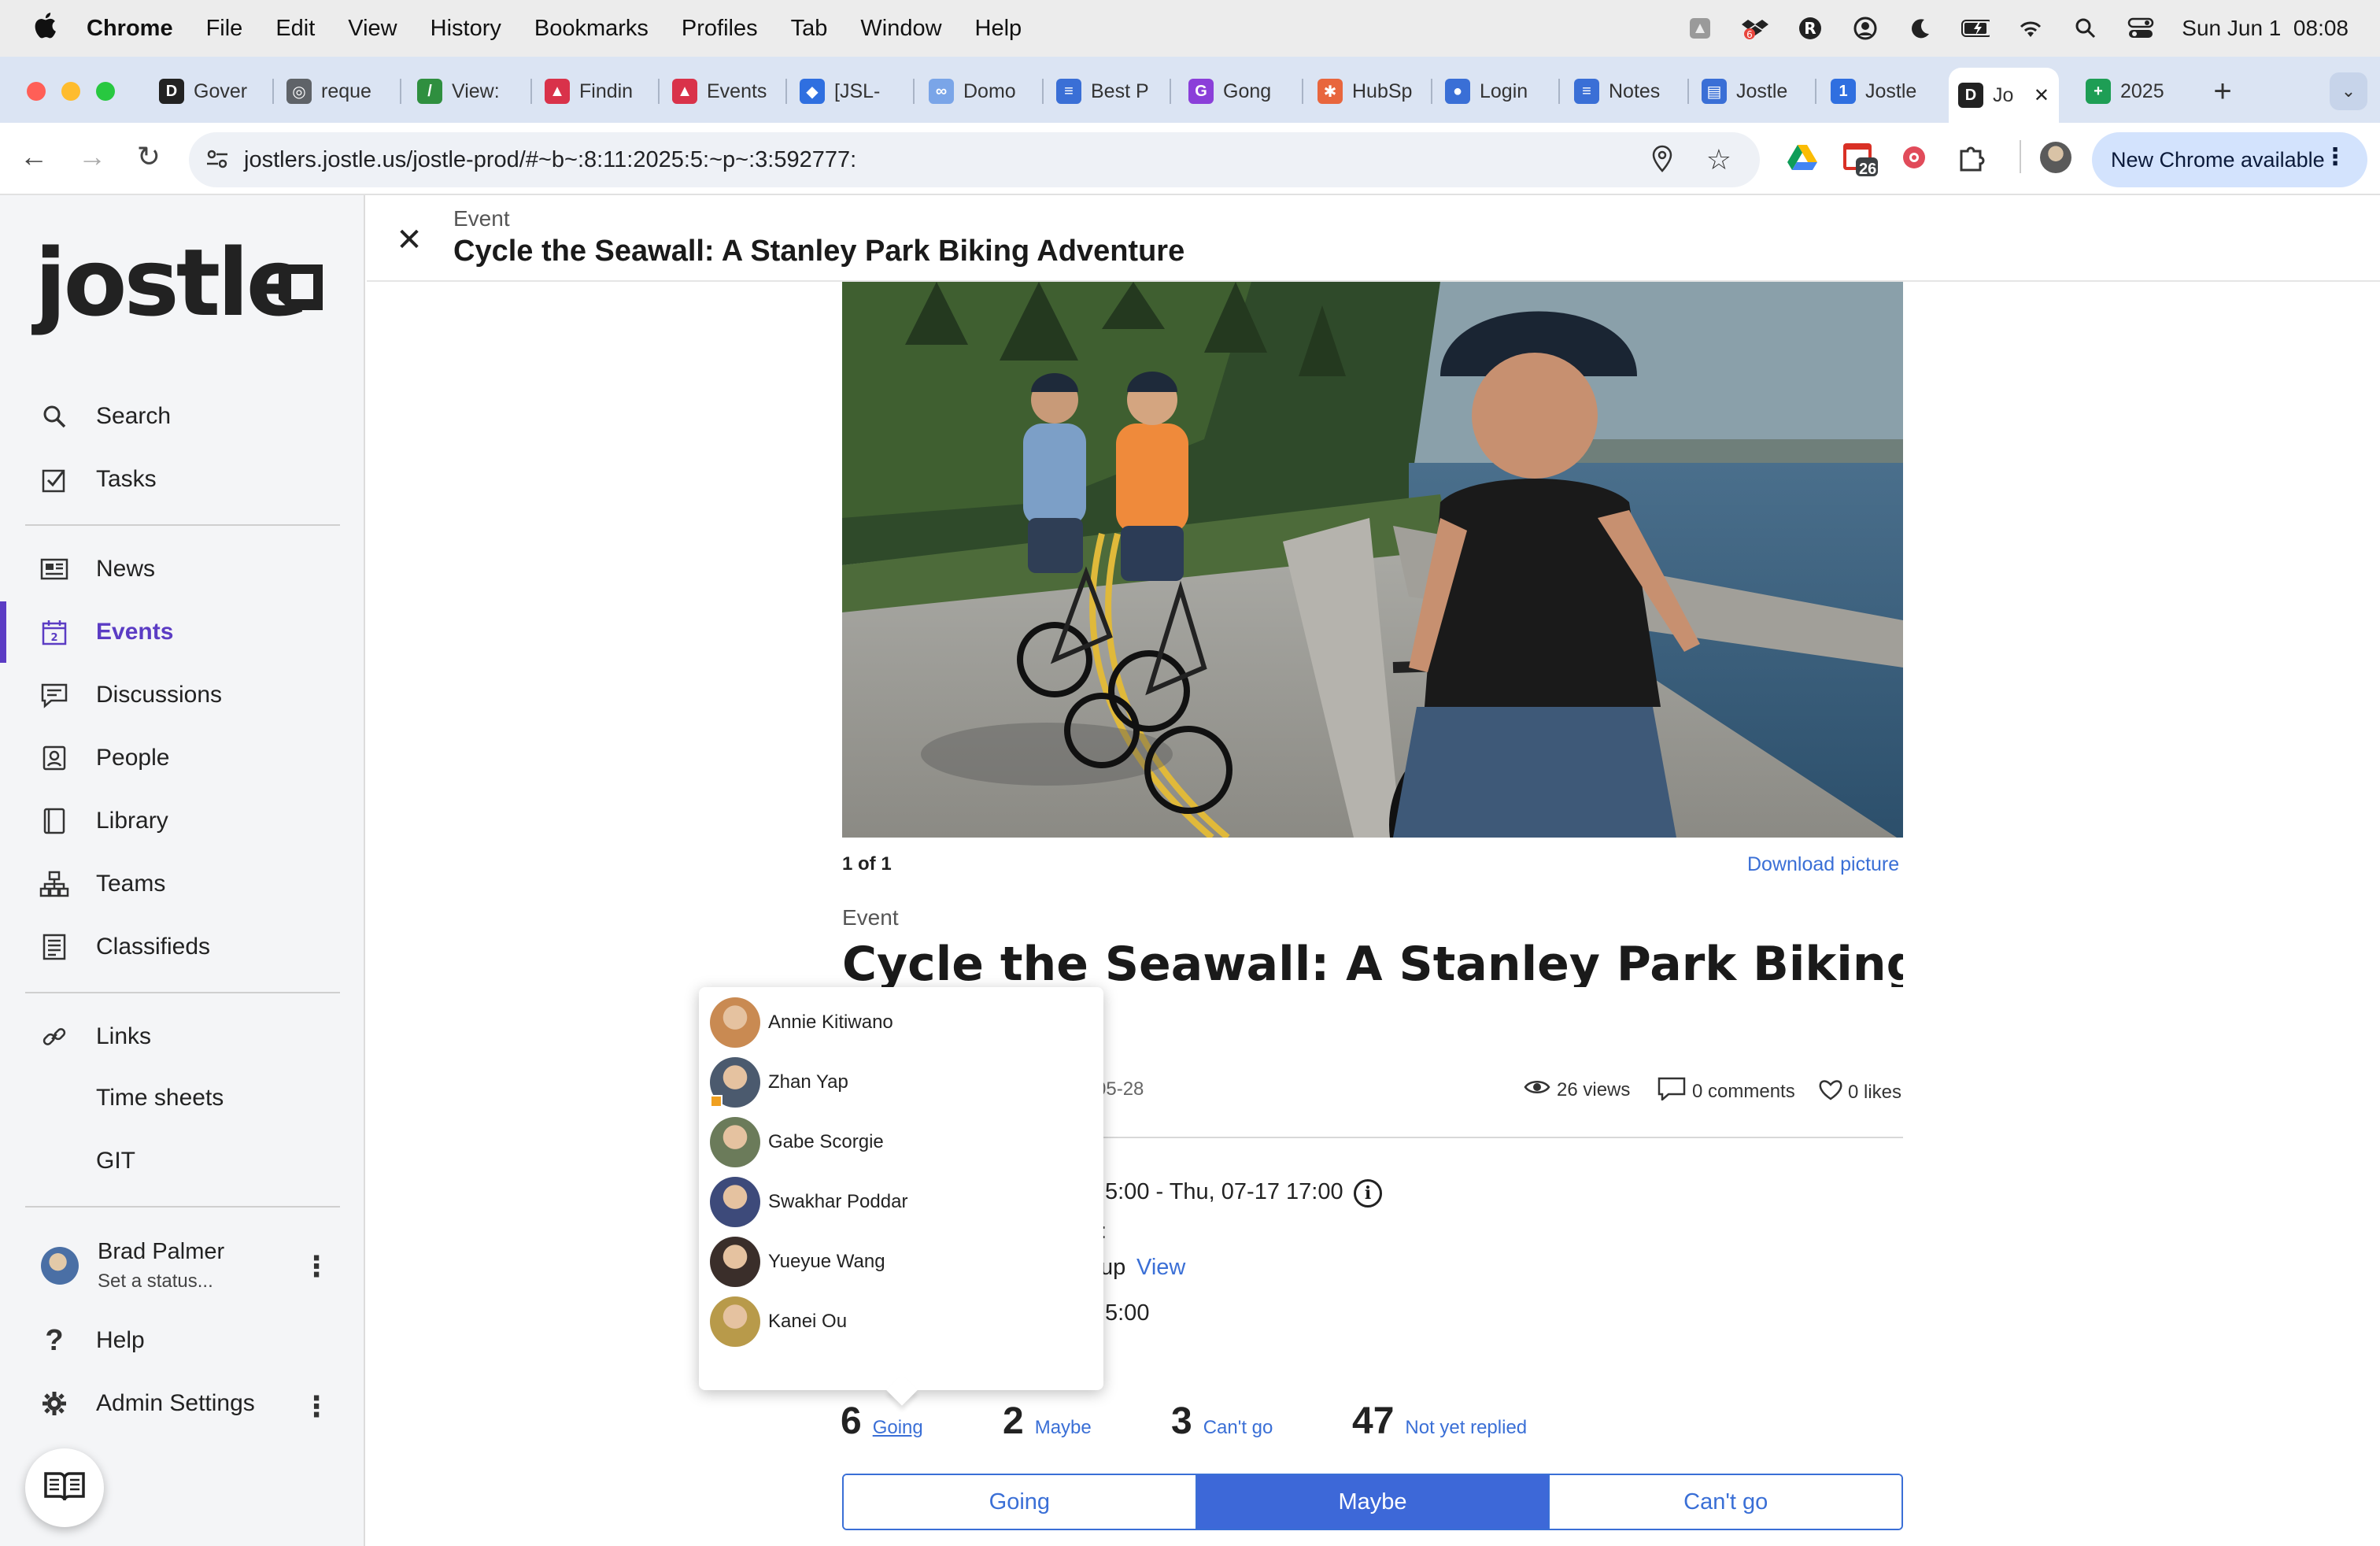 This screenshot has width=2380, height=1546. I want to click on browser-tab: ≡ Best P, so click(1106, 91).